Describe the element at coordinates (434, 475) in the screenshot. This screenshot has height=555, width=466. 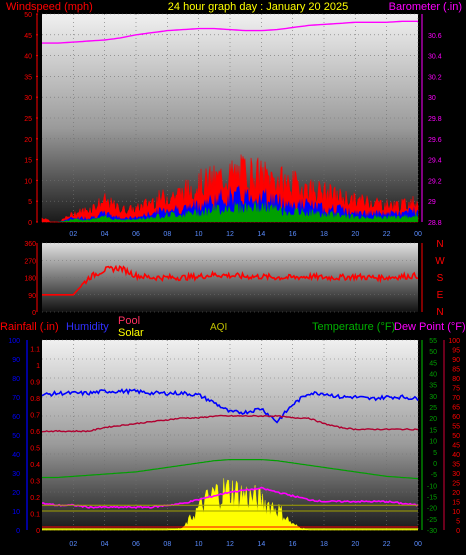
I see `temperature-tick: -5` at that location.